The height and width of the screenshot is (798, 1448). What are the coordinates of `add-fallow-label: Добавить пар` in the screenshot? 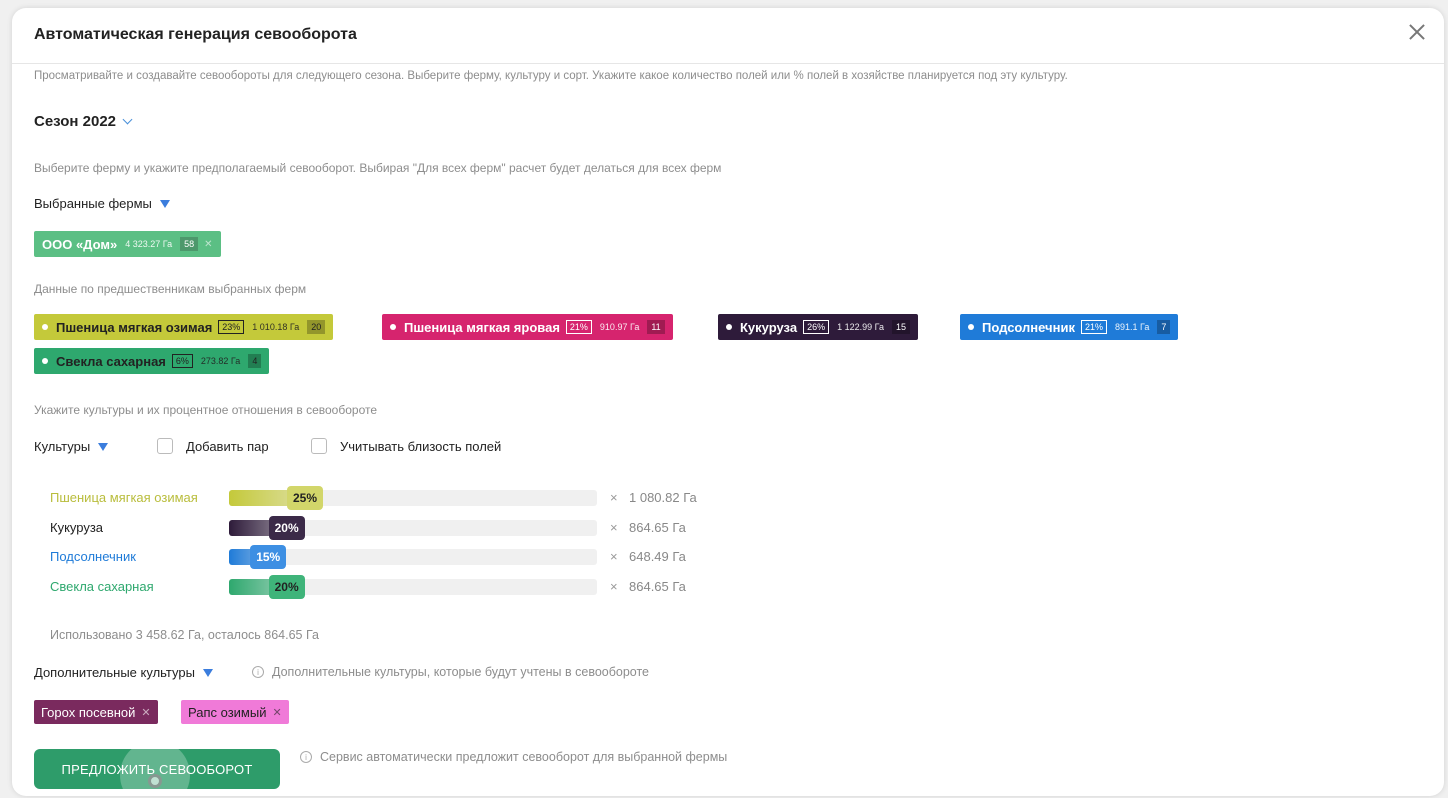 It's located at (227, 446).